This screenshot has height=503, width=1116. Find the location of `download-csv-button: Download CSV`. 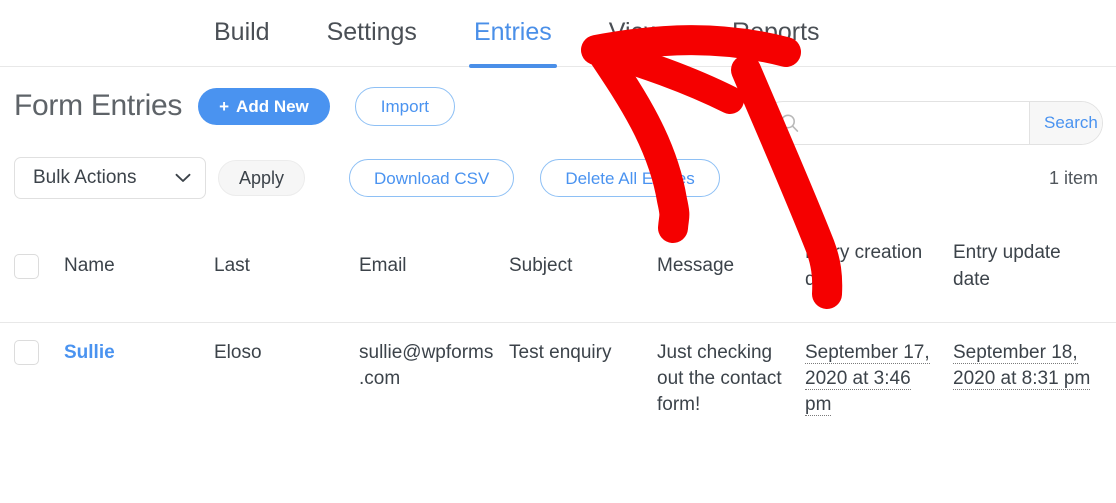

download-csv-button: Download CSV is located at coordinates (432, 178).